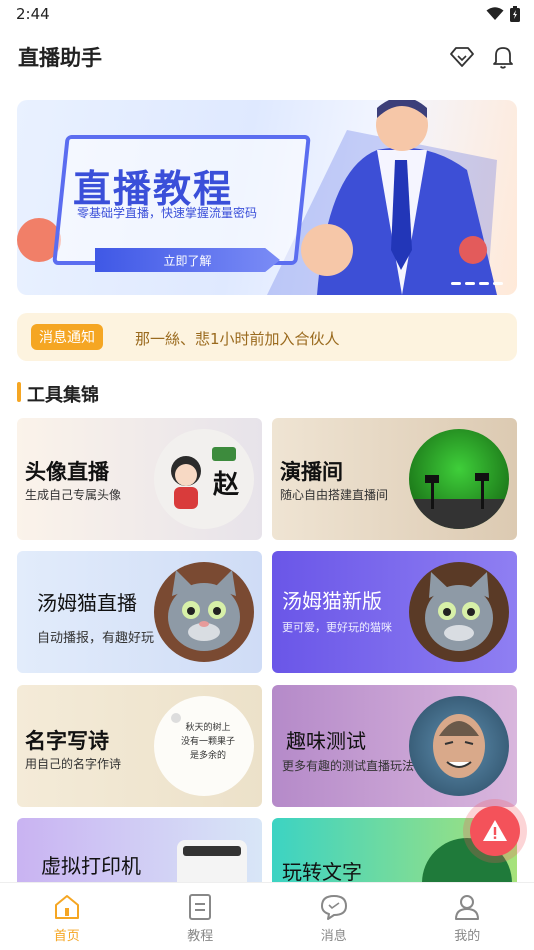  I want to click on nav-label: 我的, so click(467, 936).